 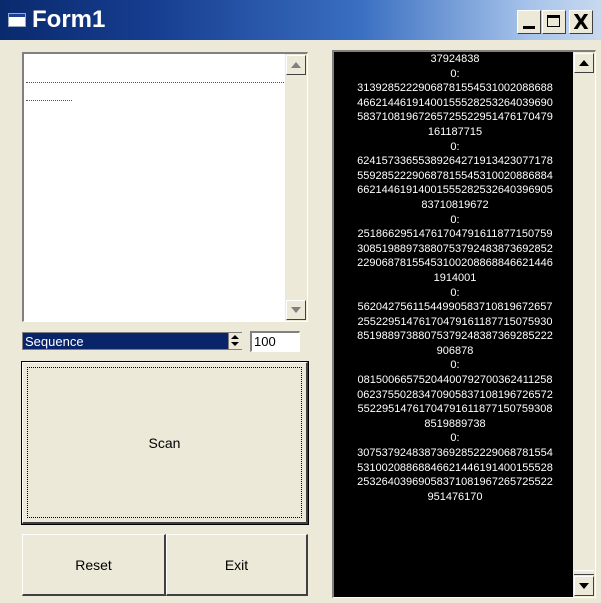 What do you see at coordinates (584, 572) in the screenshot?
I see `output-scroll-thumb` at bounding box center [584, 572].